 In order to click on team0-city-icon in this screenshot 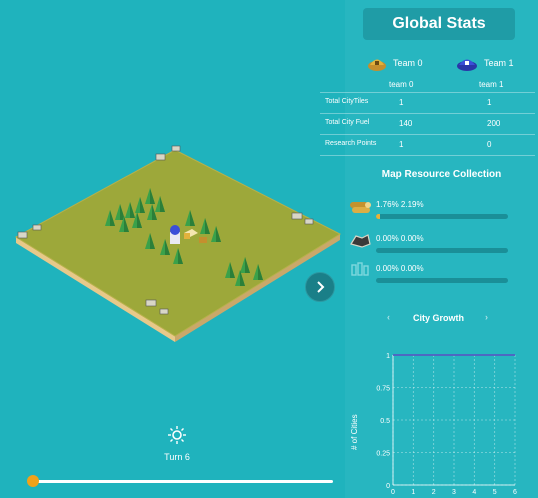, I will do `click(377, 65)`.